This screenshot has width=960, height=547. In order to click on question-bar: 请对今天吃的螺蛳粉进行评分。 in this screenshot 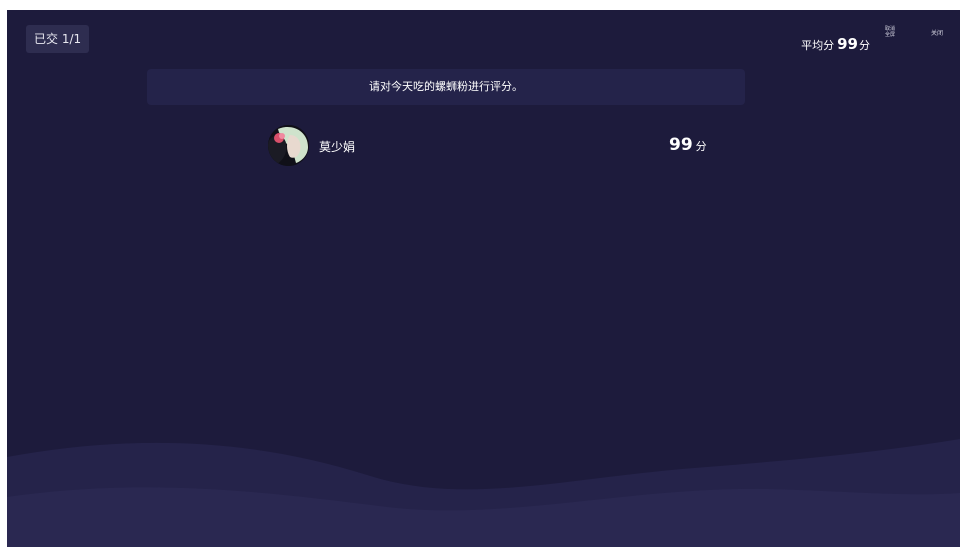, I will do `click(446, 87)`.